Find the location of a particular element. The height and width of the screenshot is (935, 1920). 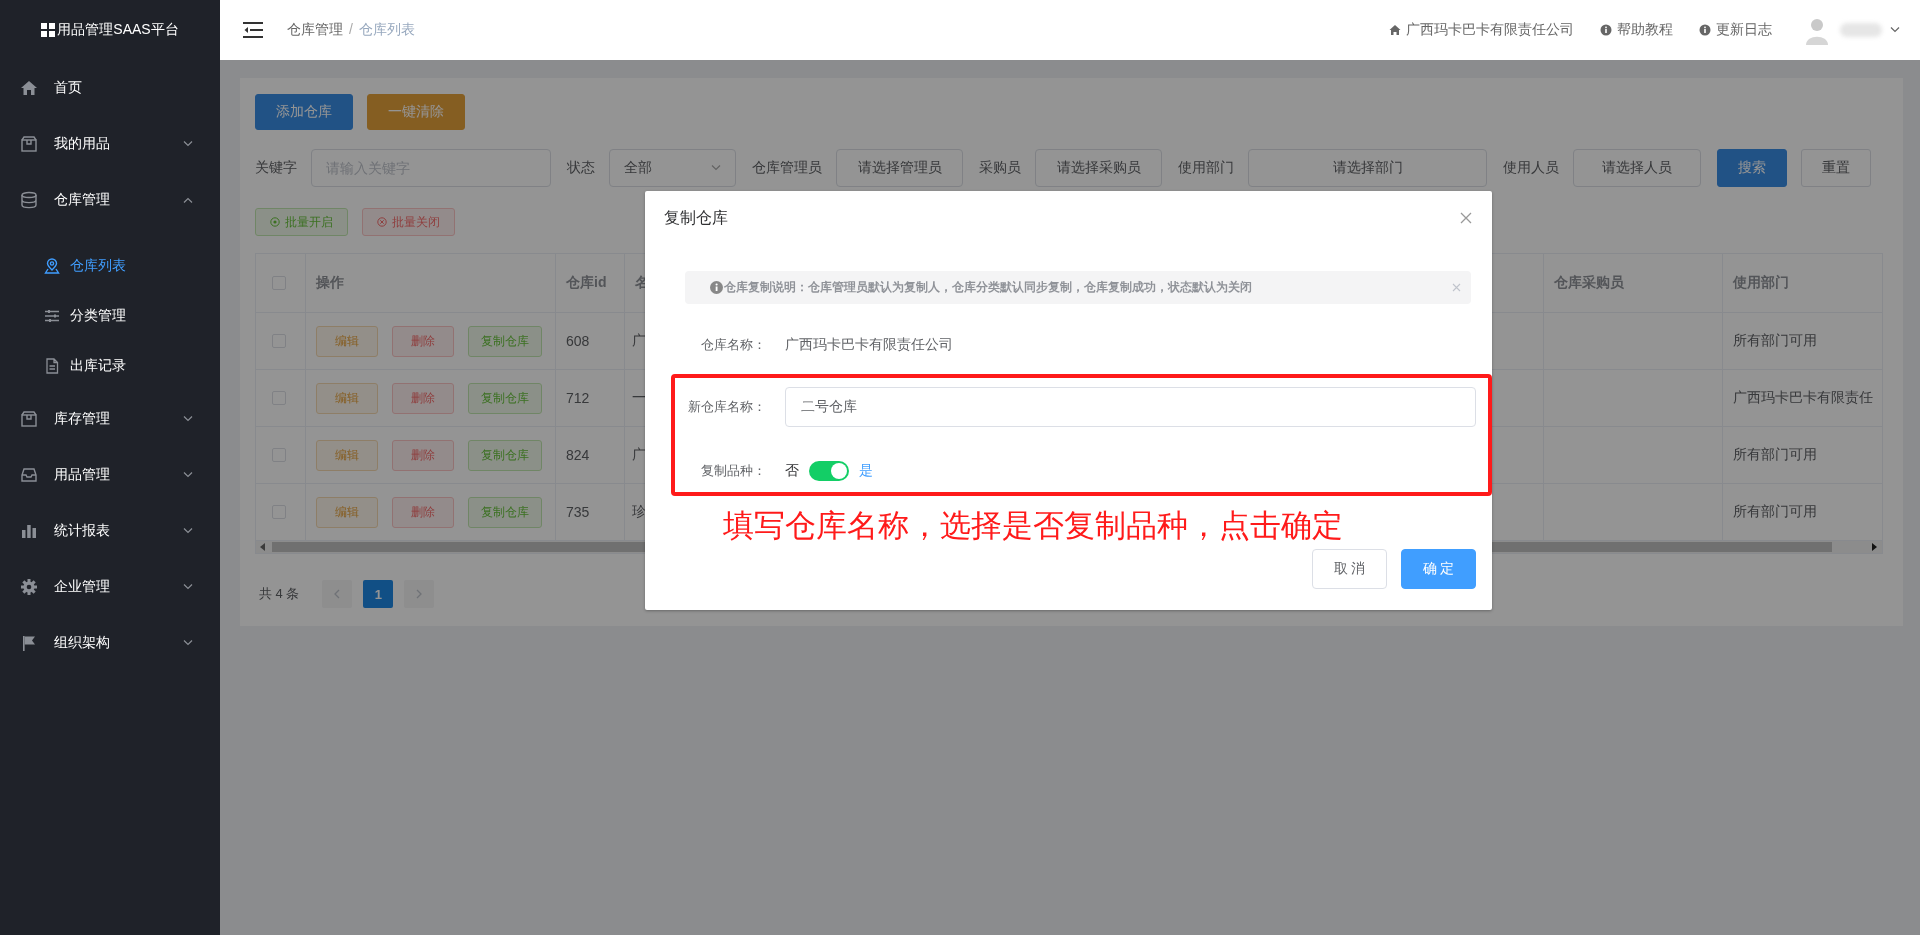

field-label: 复制品种： is located at coordinates (733, 471).